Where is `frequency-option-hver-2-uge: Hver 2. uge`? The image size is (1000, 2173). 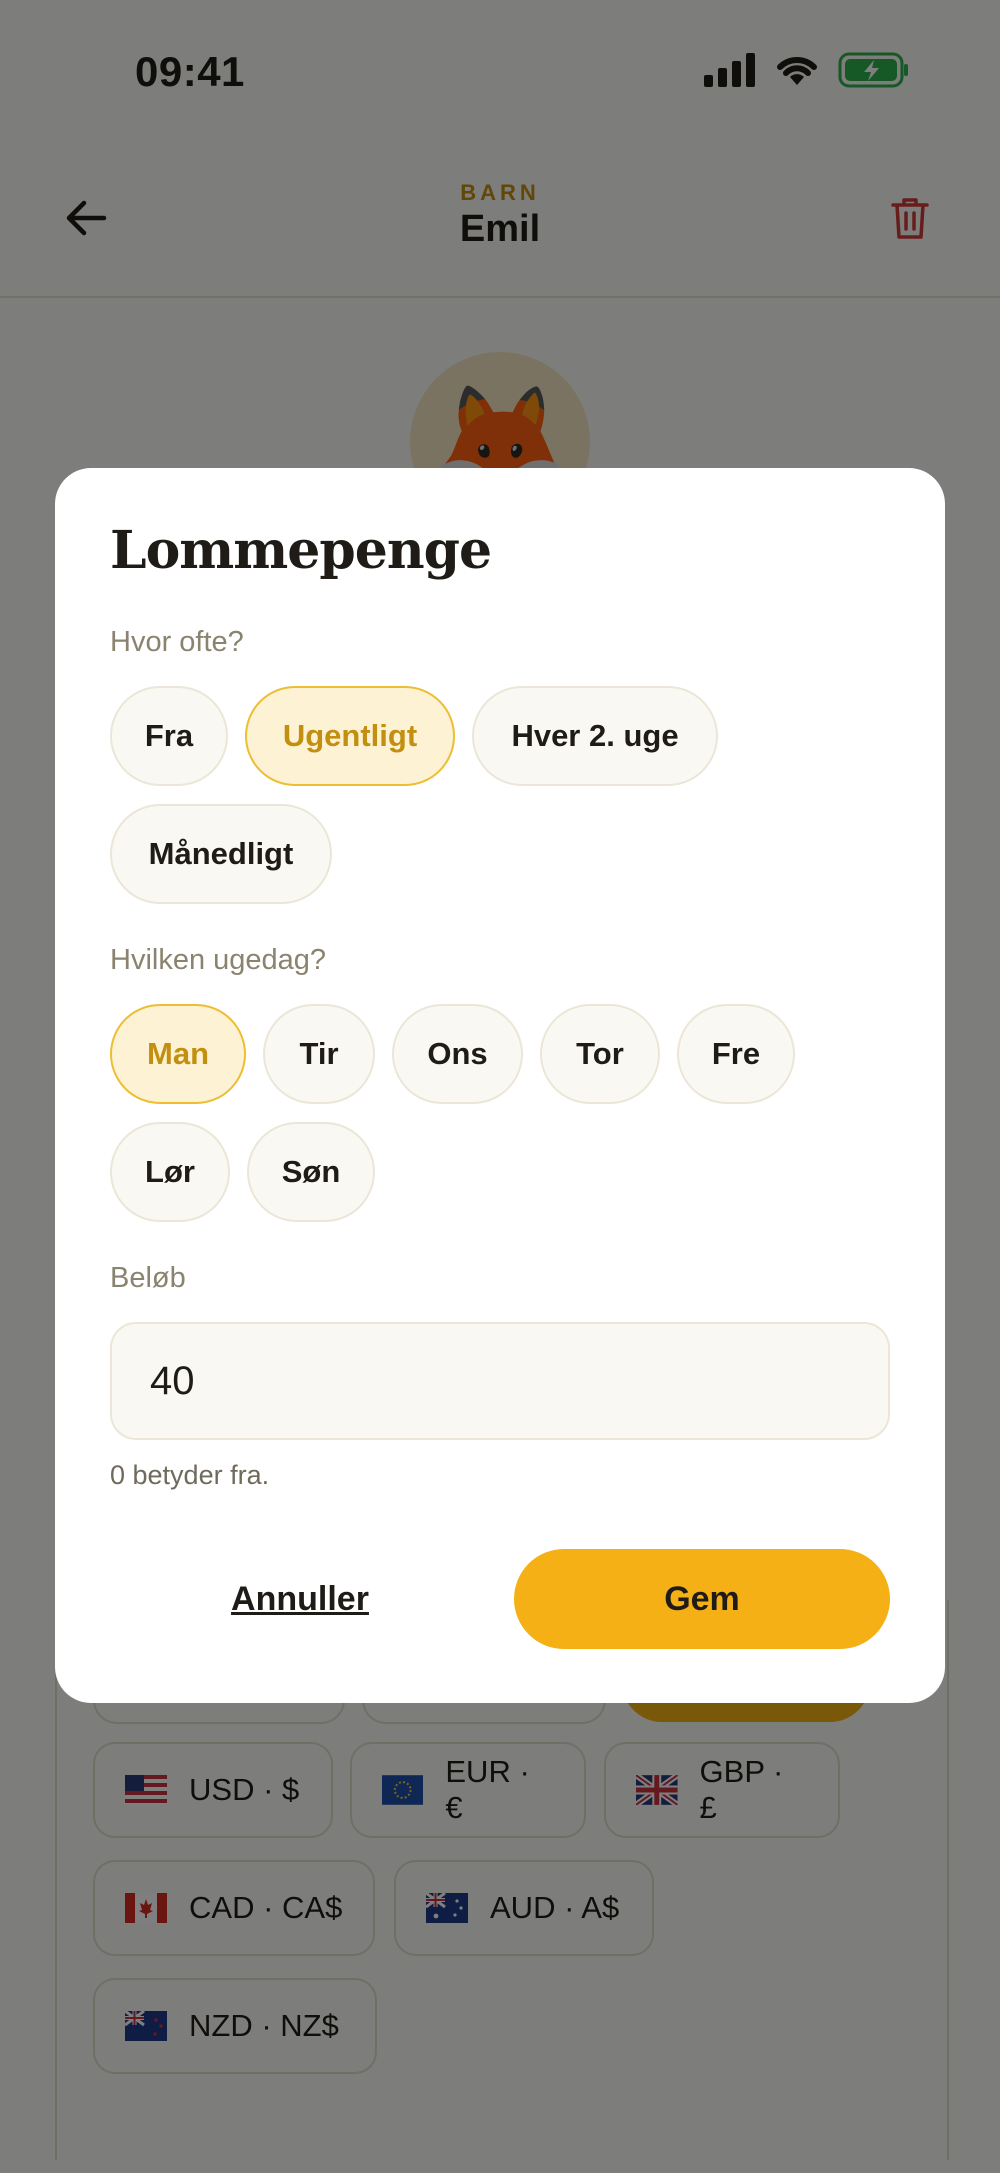
frequency-option-hver-2-uge: Hver 2. uge is located at coordinates (595, 736).